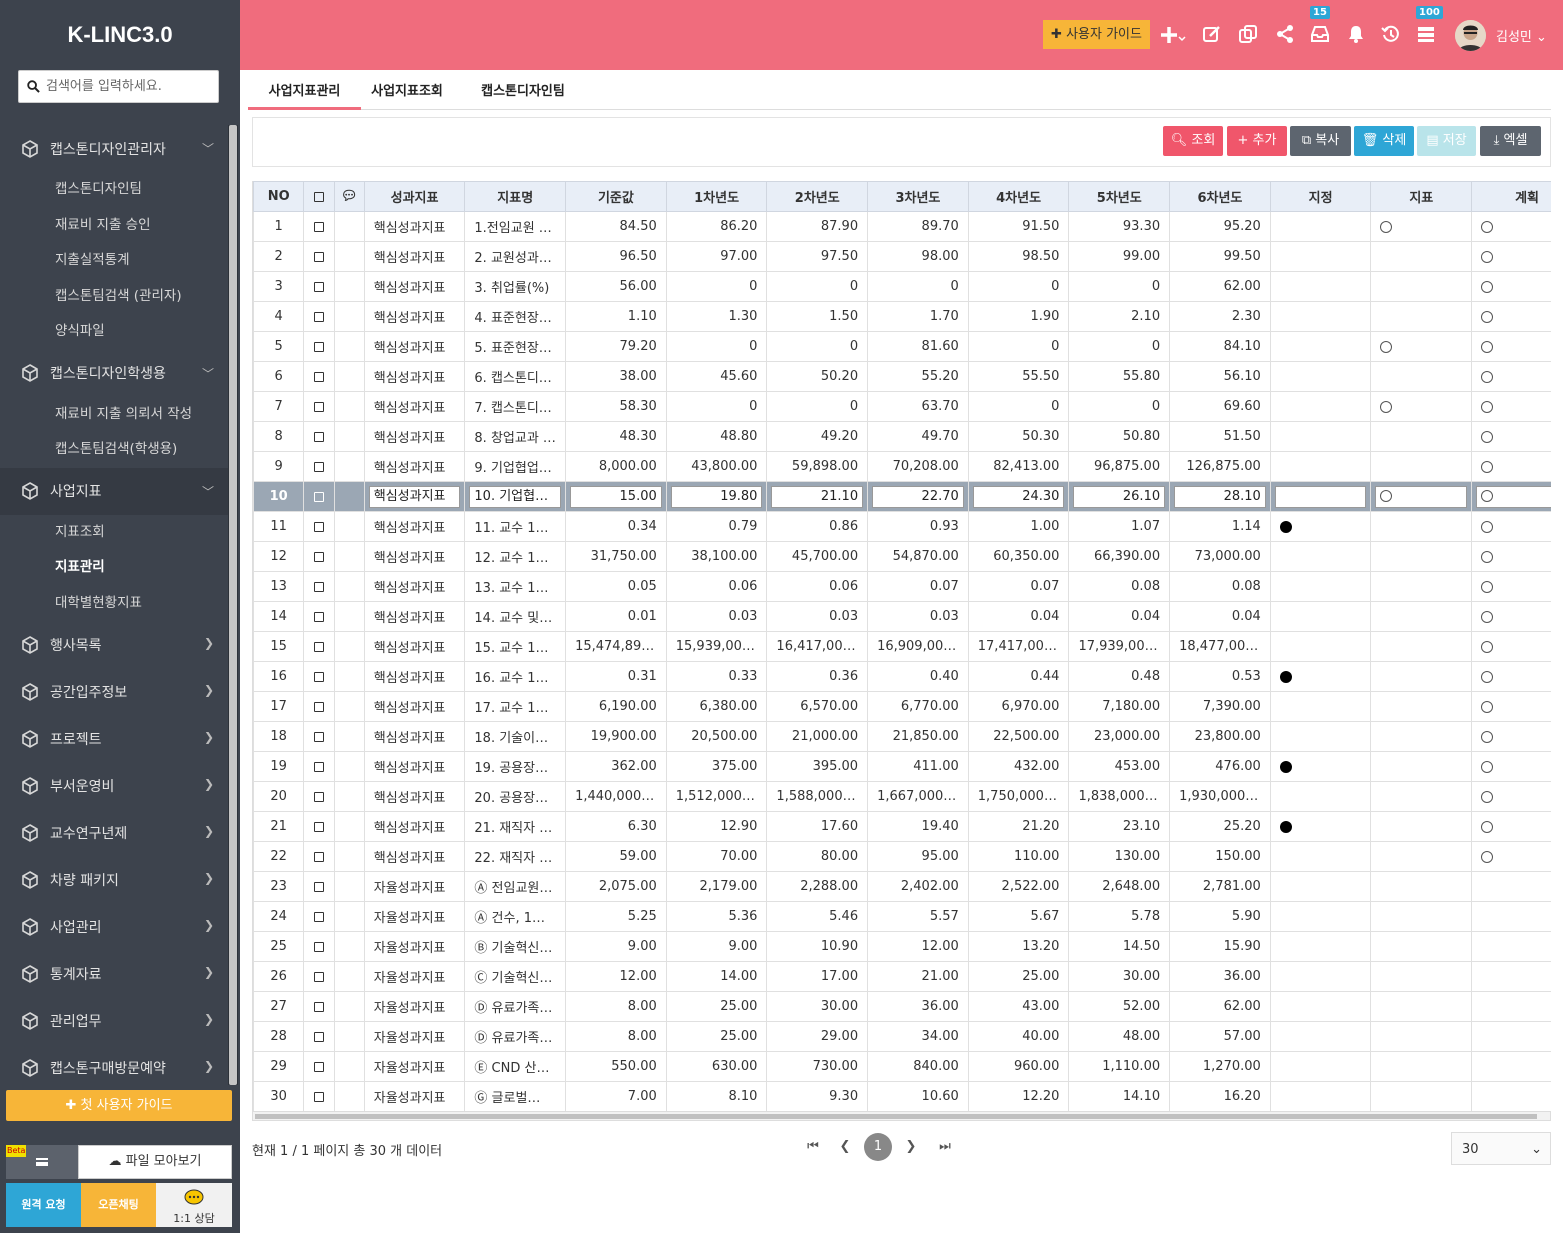 The height and width of the screenshot is (1233, 1563). I want to click on kpi-value-input: 28.10, so click(1220, 496).